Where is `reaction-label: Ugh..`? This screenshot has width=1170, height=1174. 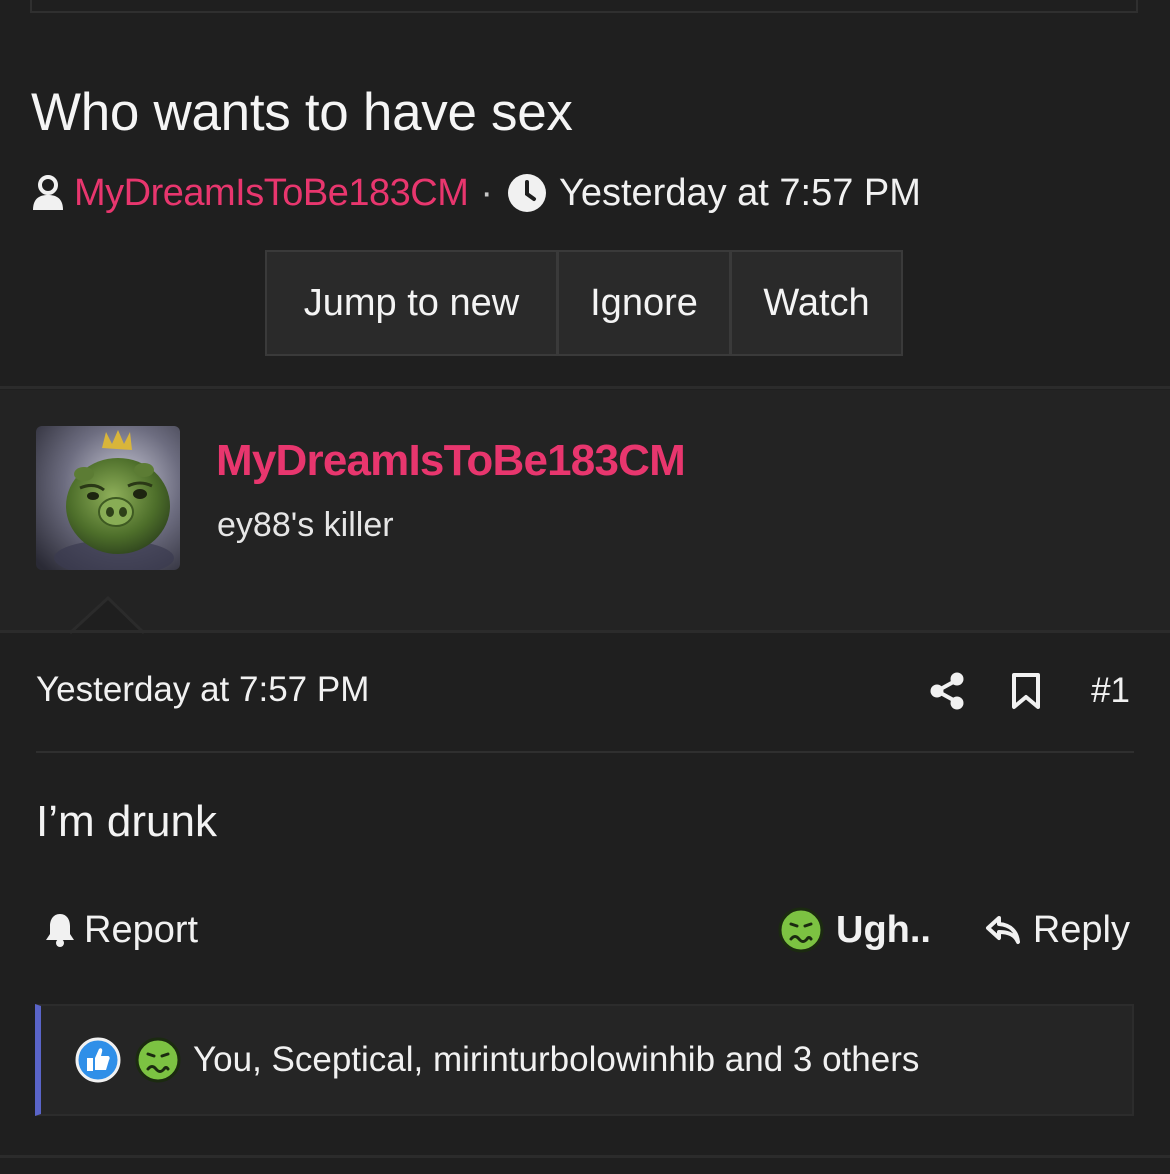 reaction-label: Ugh.. is located at coordinates (883, 929).